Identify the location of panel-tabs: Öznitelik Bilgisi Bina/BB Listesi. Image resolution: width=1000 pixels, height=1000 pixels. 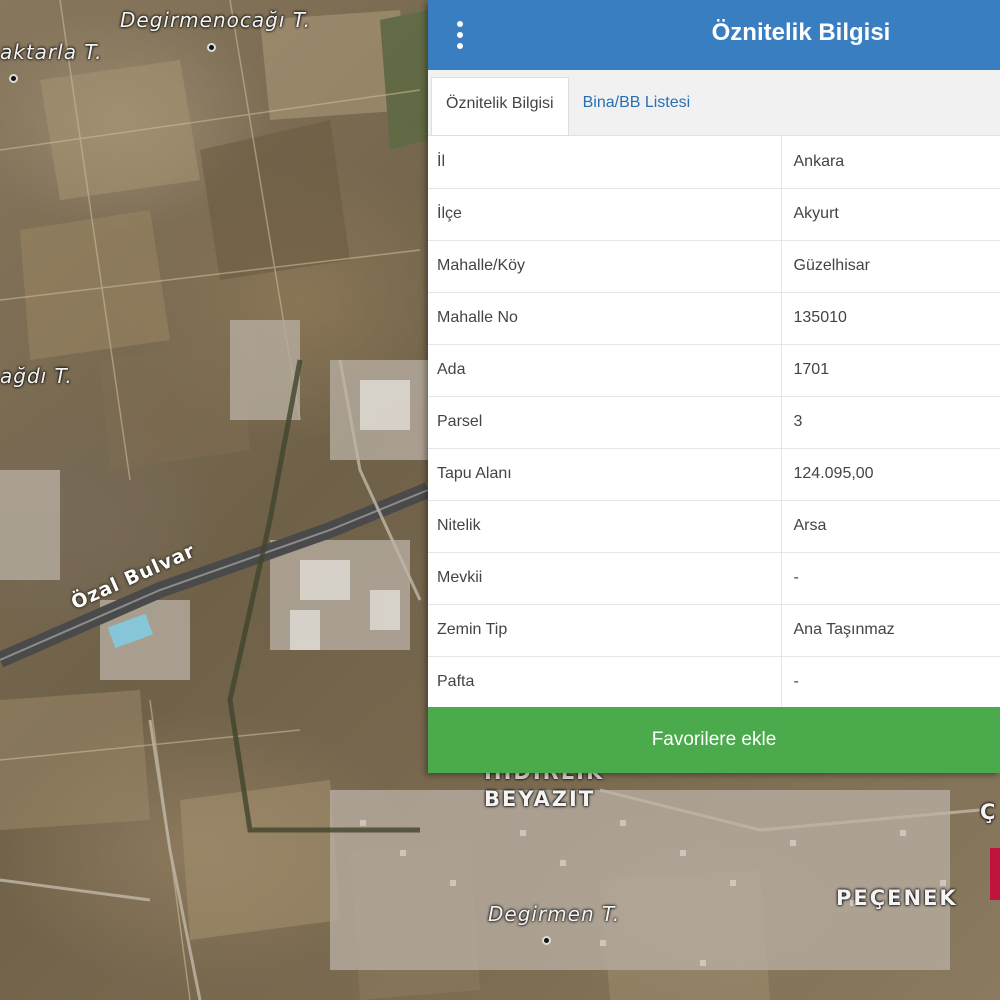
(714, 103).